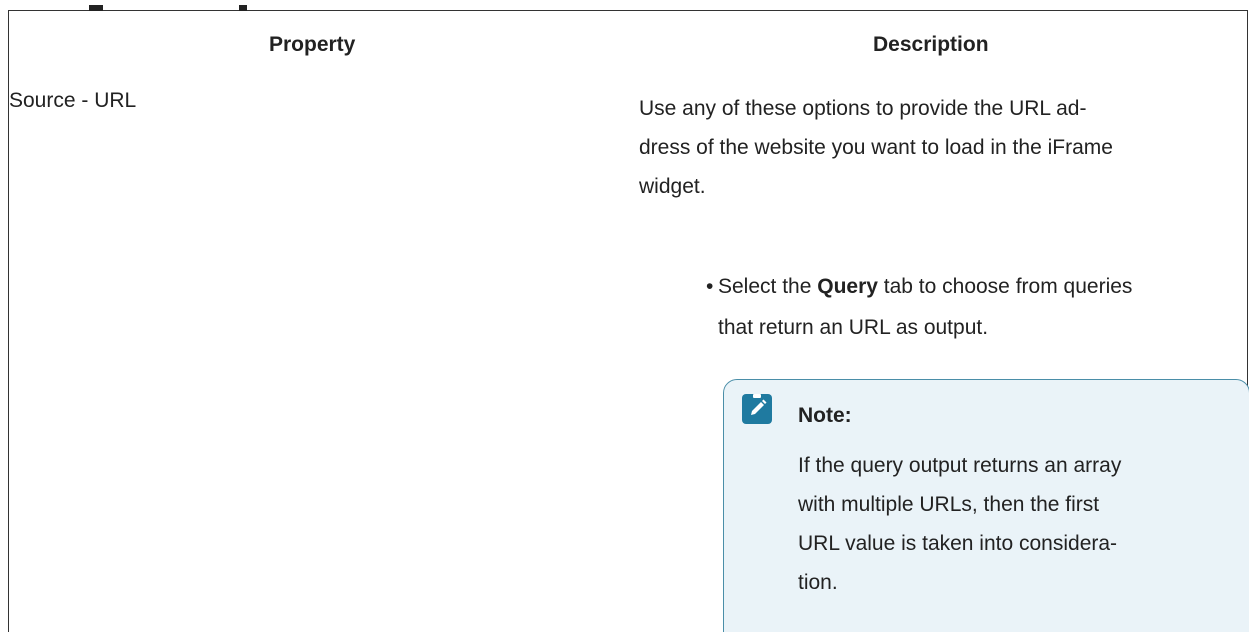 The width and height of the screenshot is (1249, 632). Describe the element at coordinates (312, 44) in the screenshot. I see `column-header-property: Property` at that location.